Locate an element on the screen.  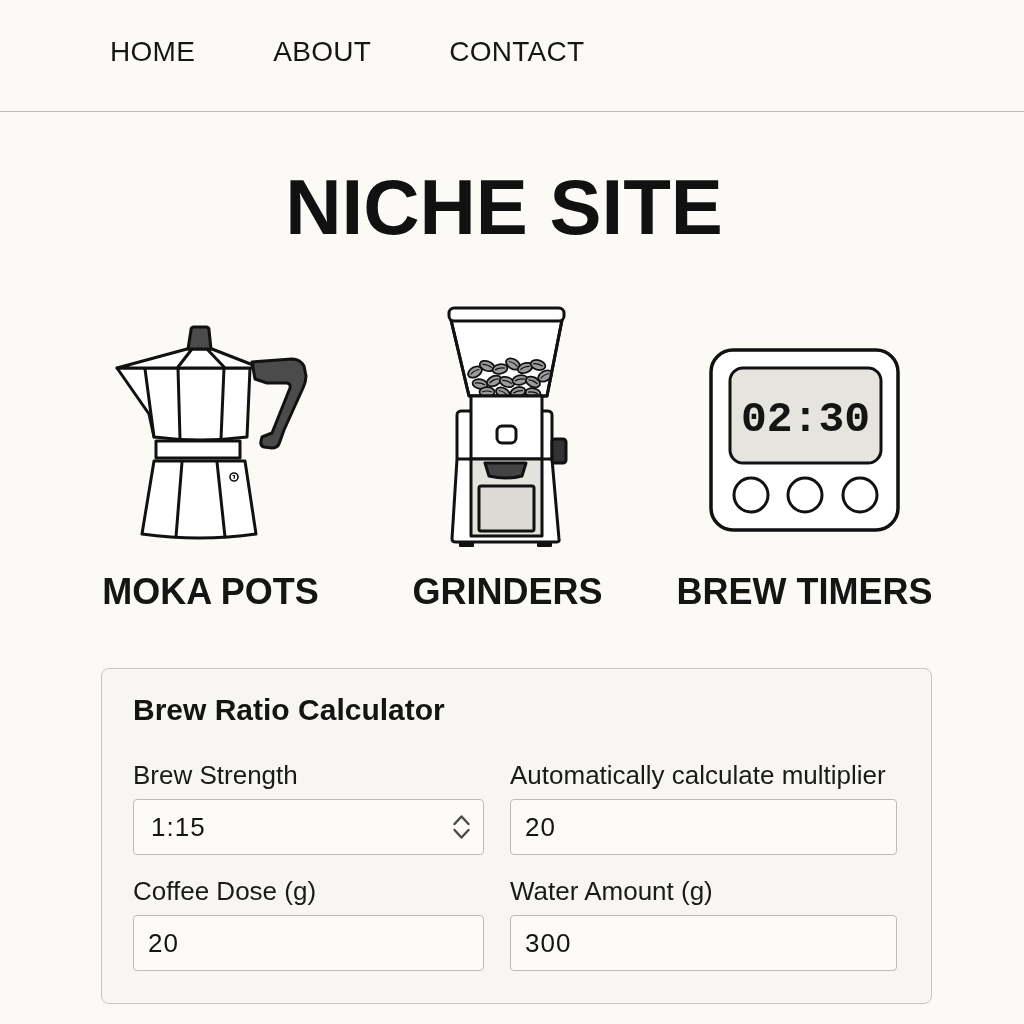
timer-display-text: 02:30 is located at coordinates (805, 419).